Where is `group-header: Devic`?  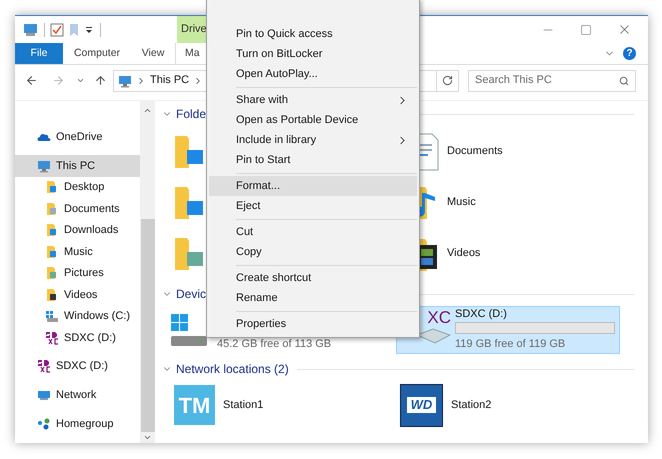 group-header: Devic is located at coordinates (191, 294).